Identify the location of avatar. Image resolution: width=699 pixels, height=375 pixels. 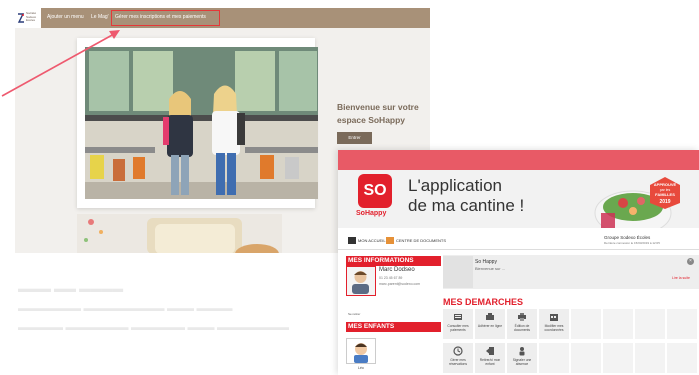
(361, 281).